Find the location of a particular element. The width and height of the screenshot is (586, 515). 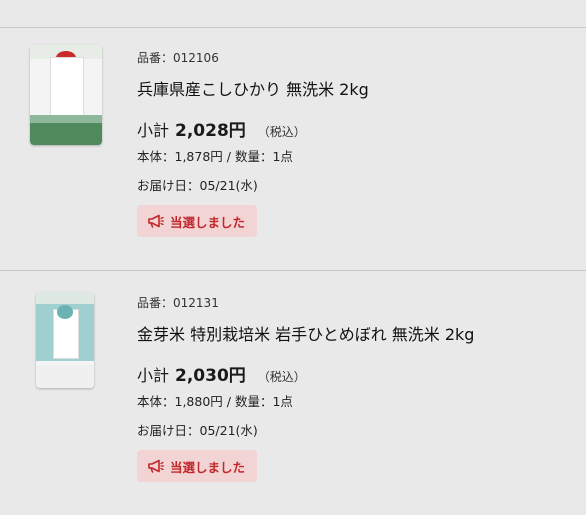

subtotal-amount: 2,028 is located at coordinates (202, 131).